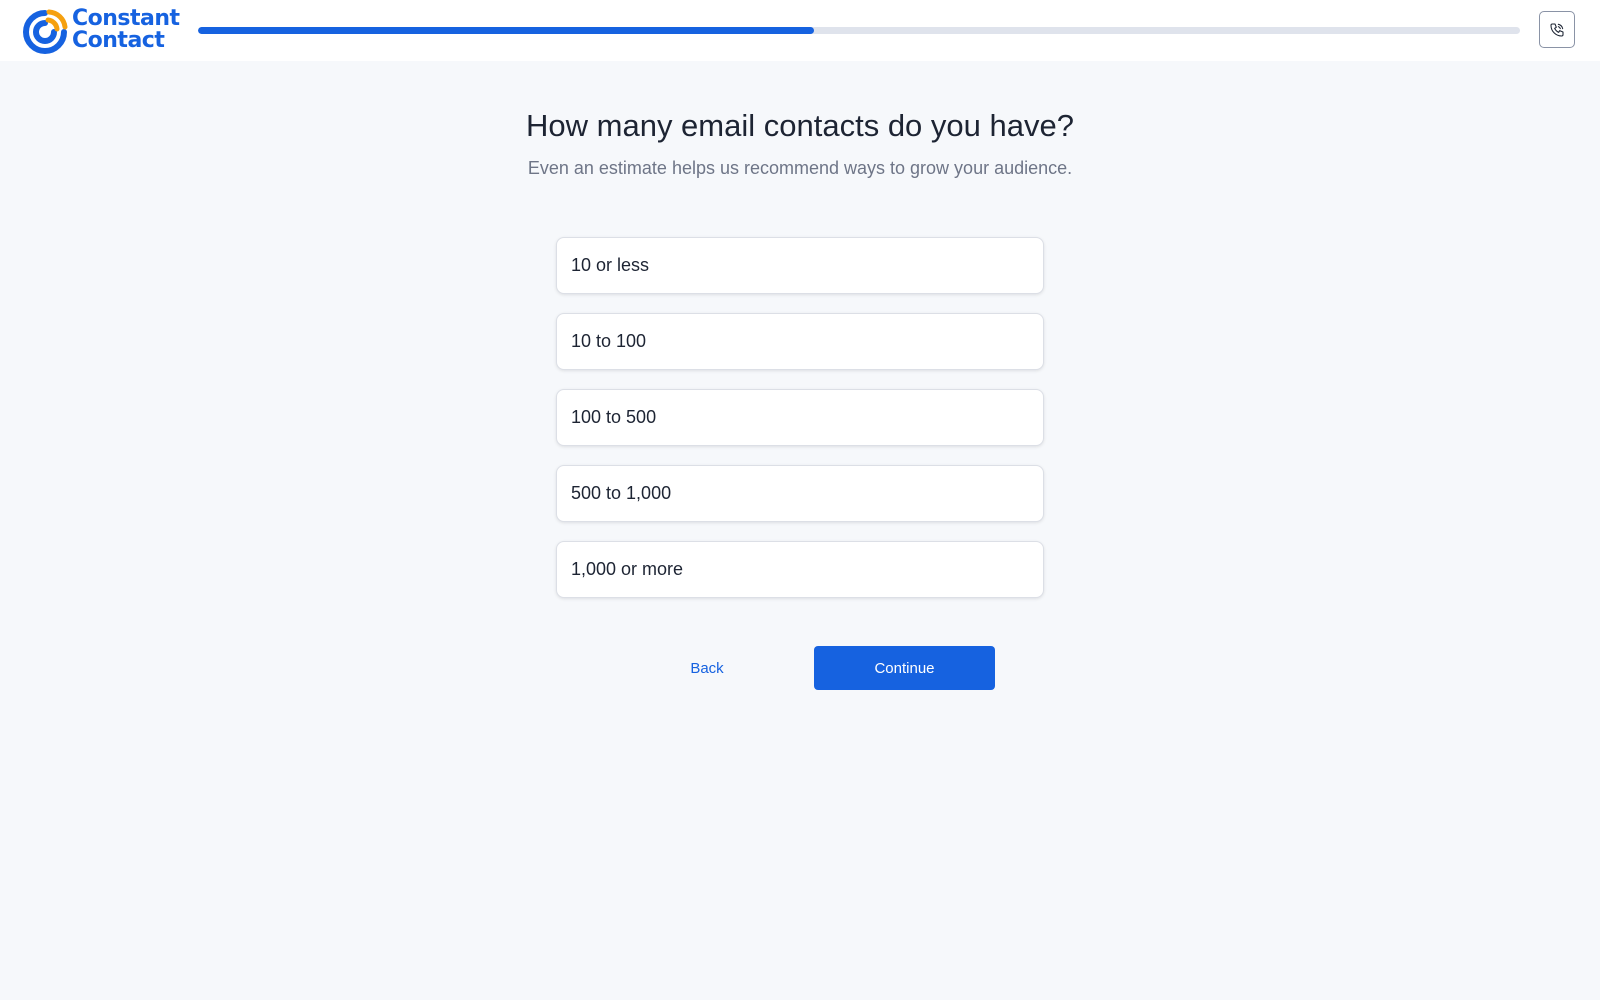 This screenshot has height=1000, width=1600. Describe the element at coordinates (800, 341) in the screenshot. I see `option-10-to-100: 10 to 100` at that location.